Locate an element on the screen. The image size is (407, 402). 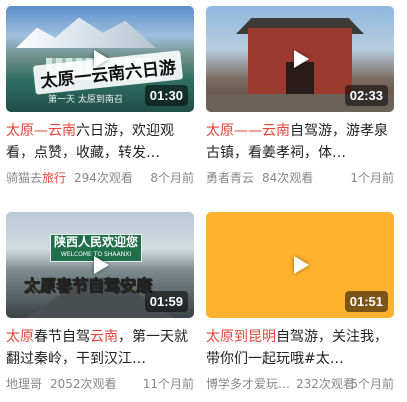
author-name: 勇者青云 is located at coordinates (230, 178).